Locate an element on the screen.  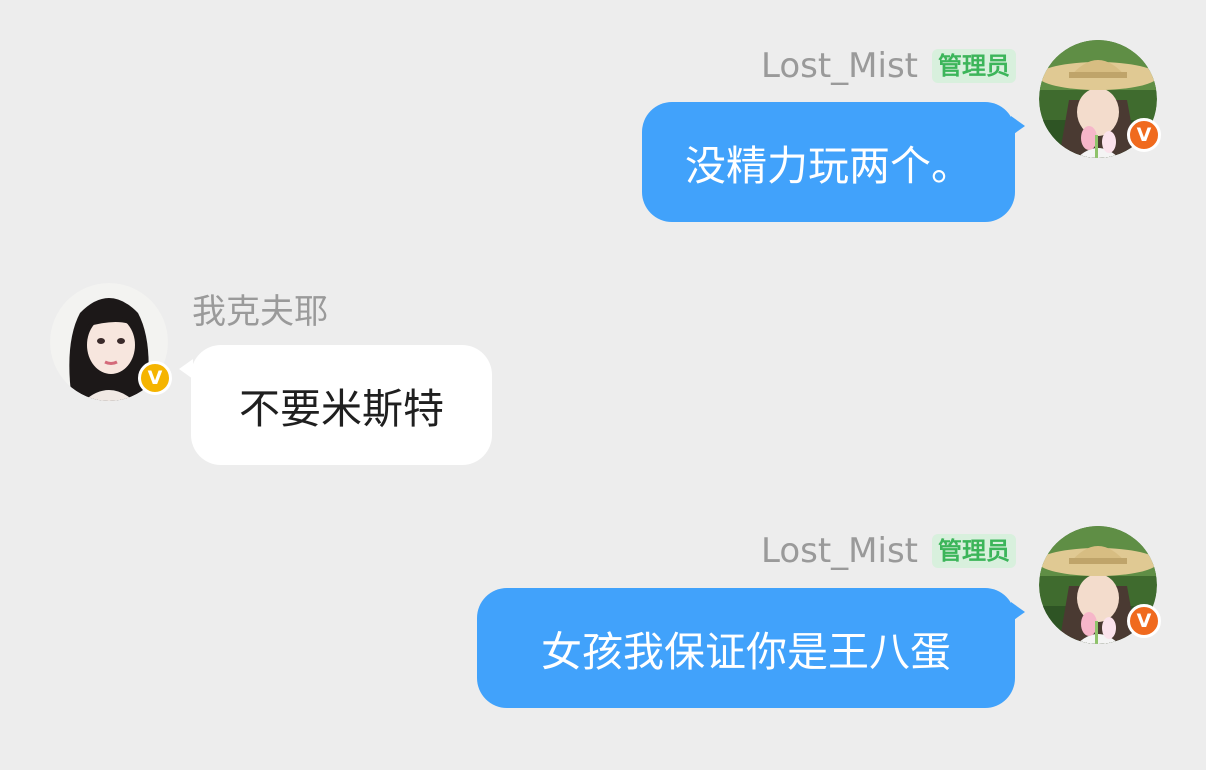
message-bubble: 不要米斯特 is located at coordinates (341, 405).